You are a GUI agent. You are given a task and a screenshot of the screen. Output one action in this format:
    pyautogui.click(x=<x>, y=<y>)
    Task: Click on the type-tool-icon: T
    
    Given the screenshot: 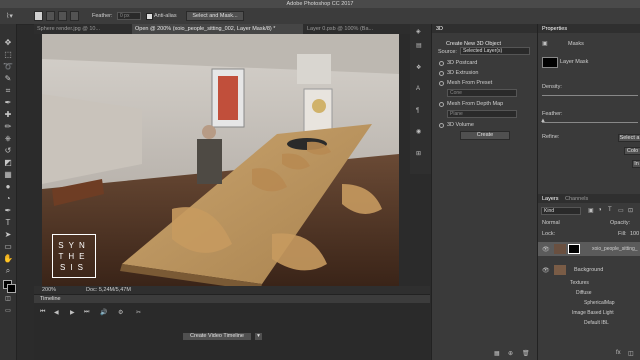 What is the action you would take?
    pyautogui.click(x=8, y=223)
    